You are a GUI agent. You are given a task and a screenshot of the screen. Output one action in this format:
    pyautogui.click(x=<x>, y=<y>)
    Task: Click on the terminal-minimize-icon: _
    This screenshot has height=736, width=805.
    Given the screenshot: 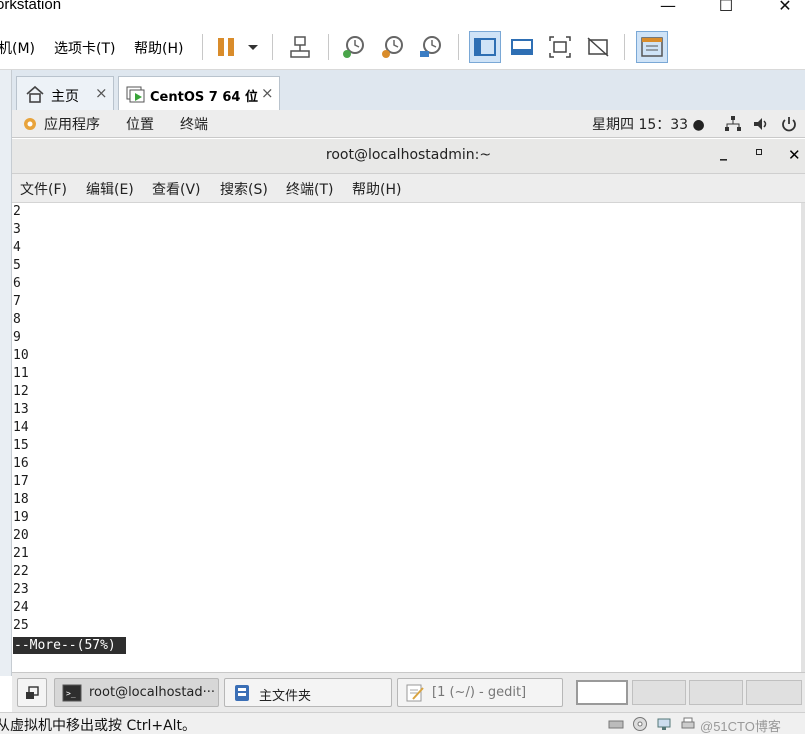 What is the action you would take?
    pyautogui.click(x=723, y=153)
    